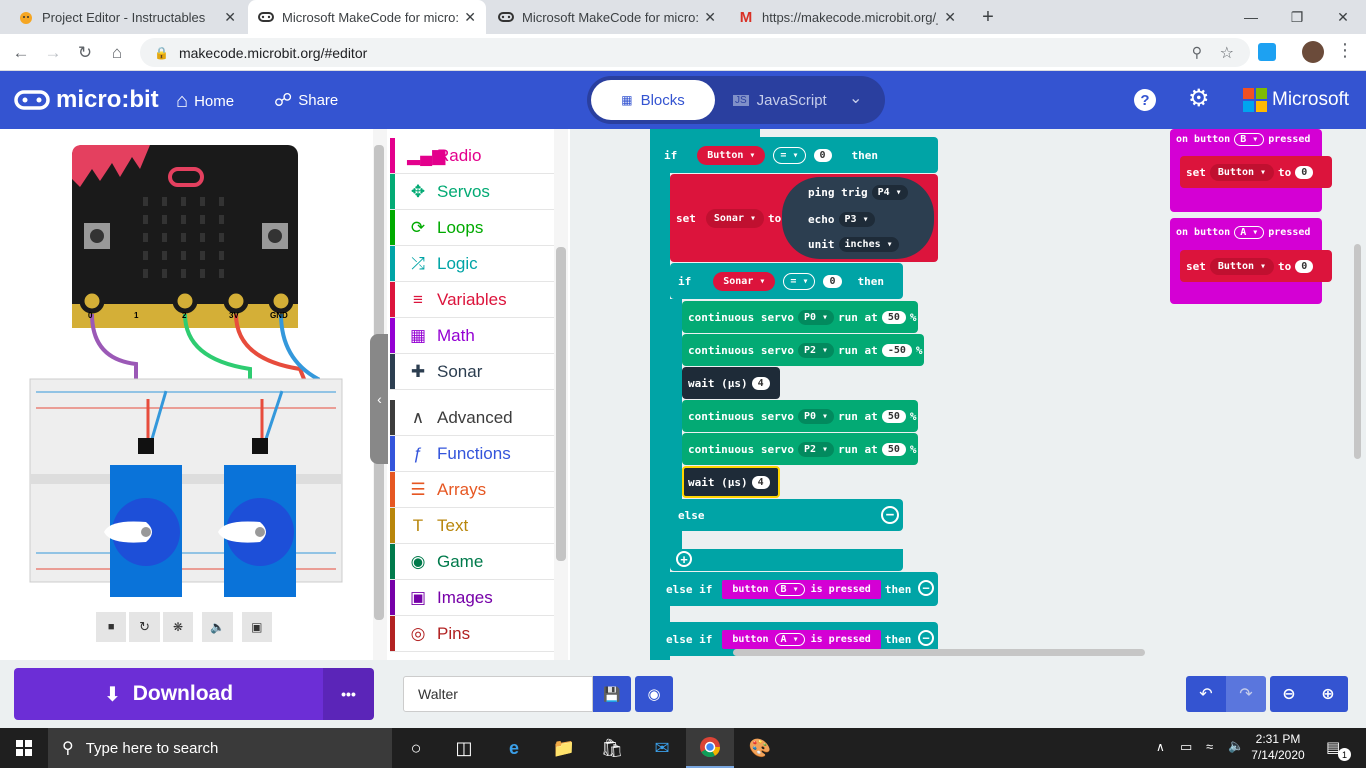 Image resolution: width=1366 pixels, height=768 pixels. What do you see at coordinates (472, 192) in the screenshot?
I see `toolbox-category-servos: ✥ Servos` at bounding box center [472, 192].